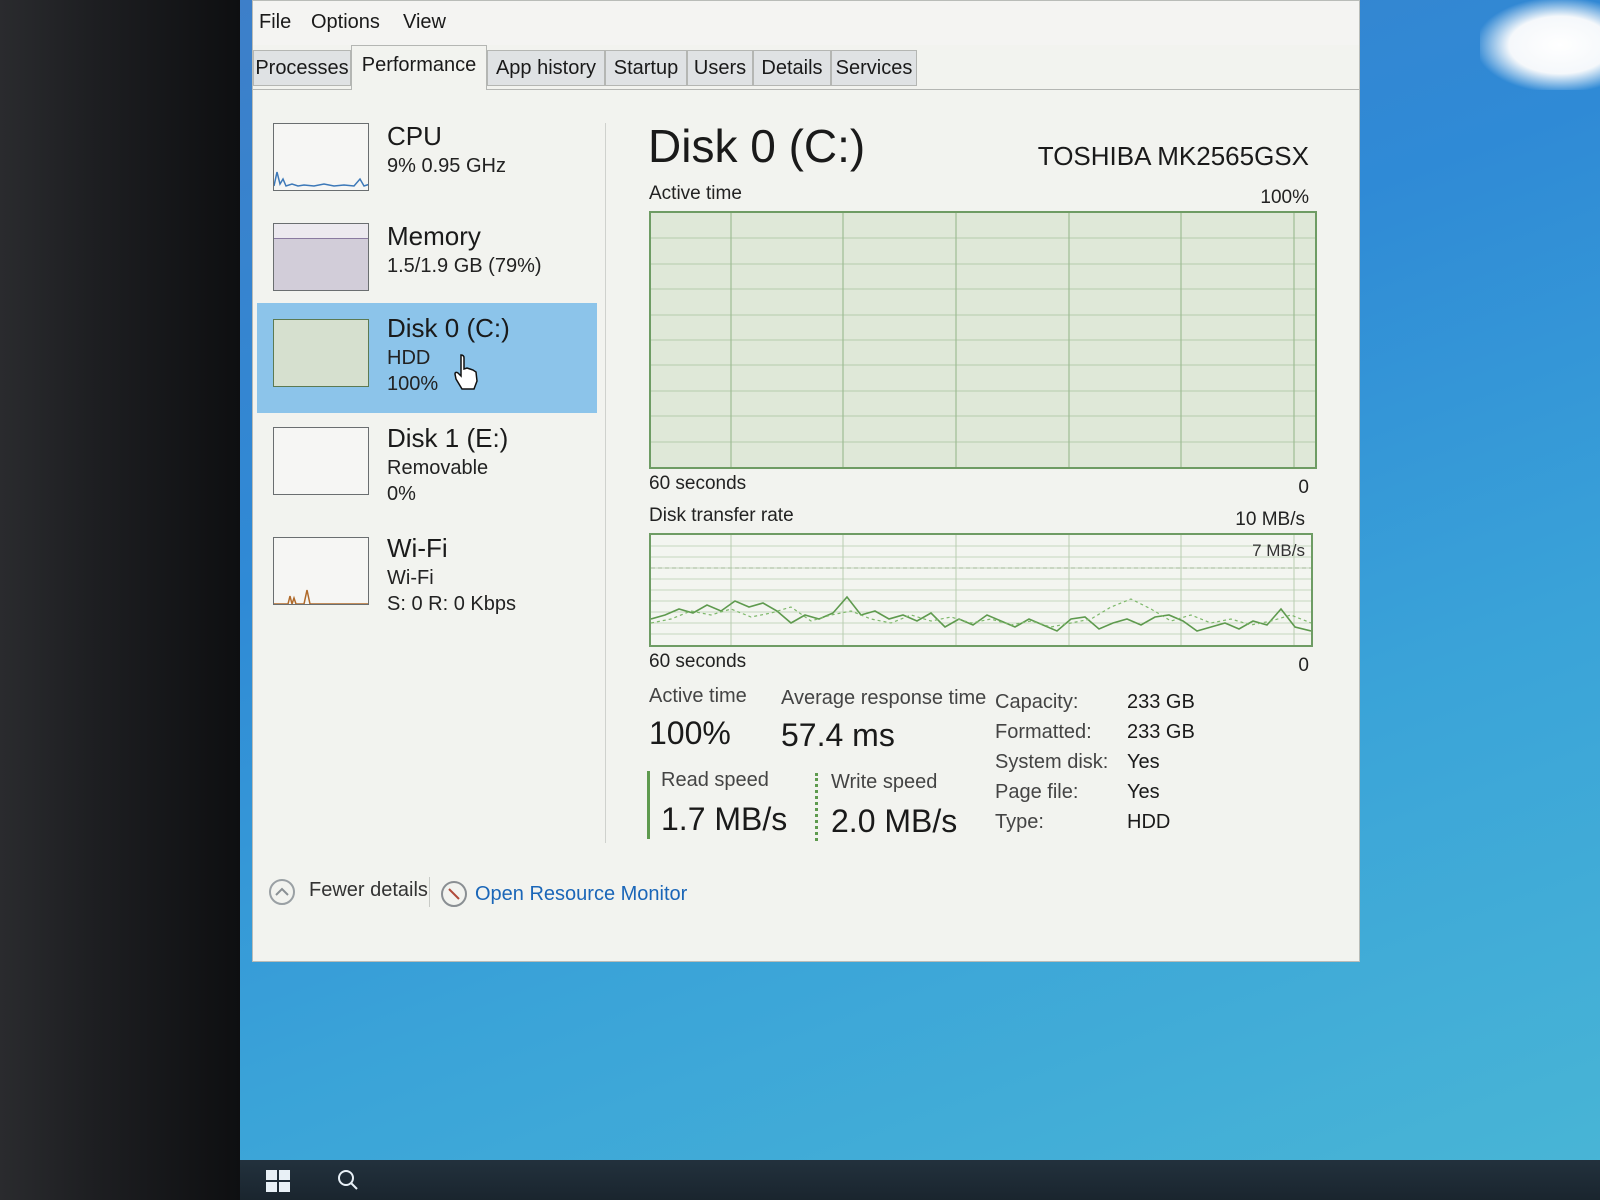 Image resolution: width=1600 pixels, height=1200 pixels. I want to click on menu-file: File, so click(275, 22).